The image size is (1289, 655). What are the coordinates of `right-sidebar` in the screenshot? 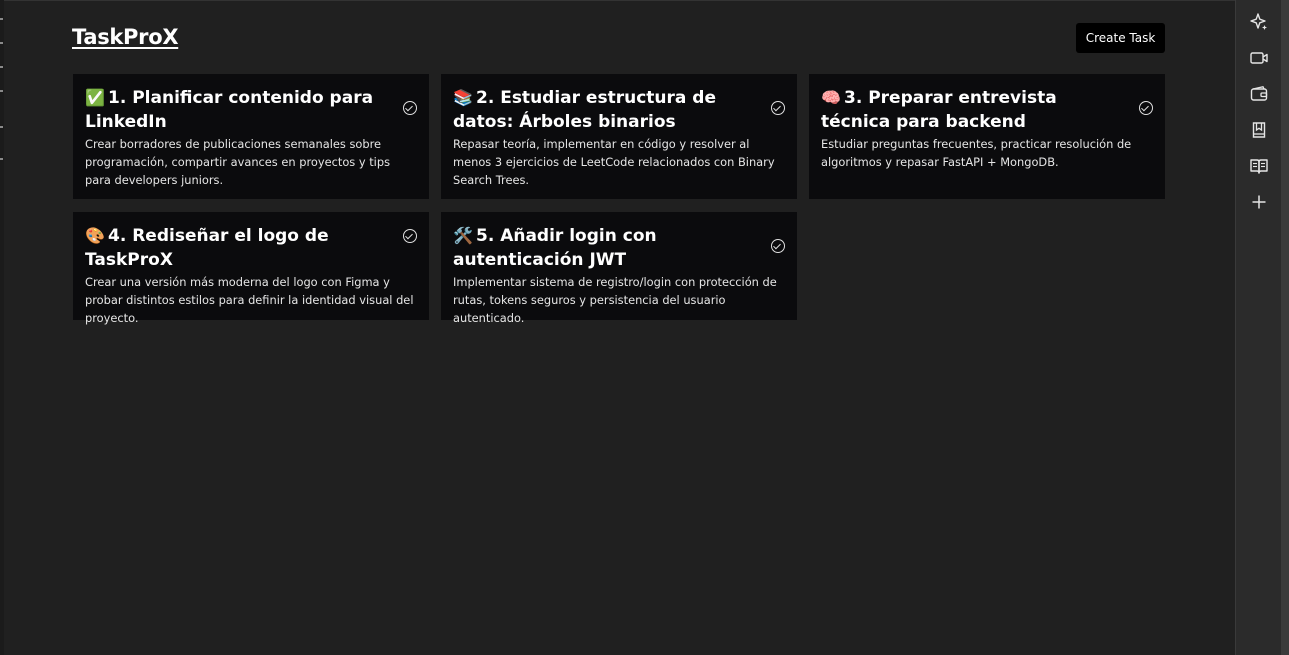 It's located at (1258, 327).